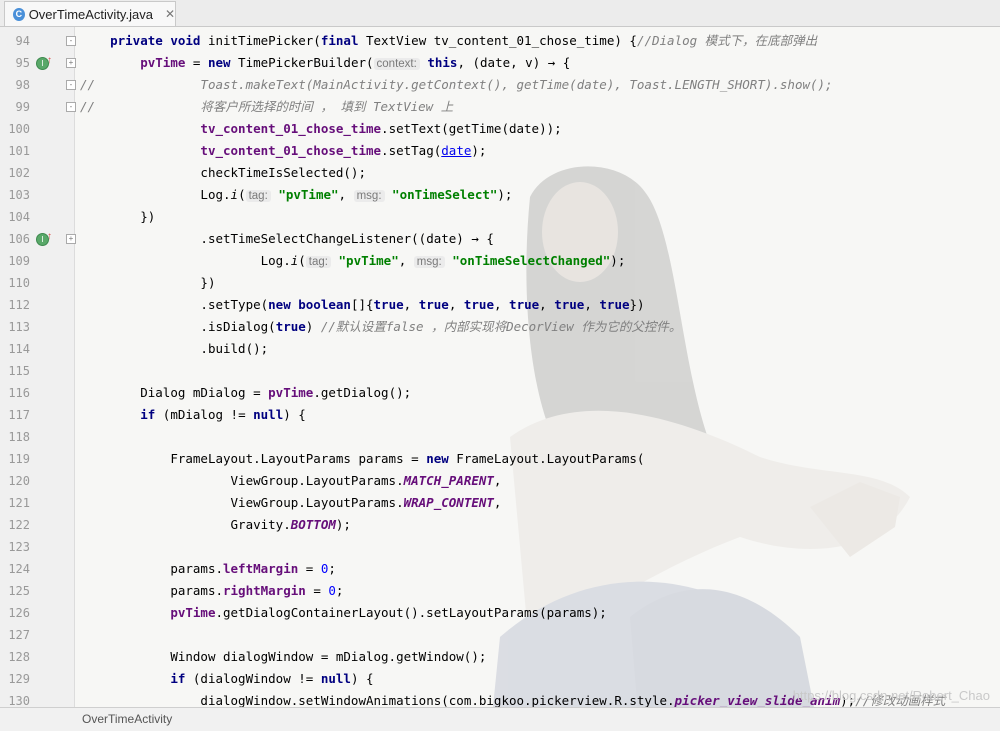 This screenshot has width=1000, height=731. I want to click on code-token: tv_content_01_chose_time, so click(291, 128).